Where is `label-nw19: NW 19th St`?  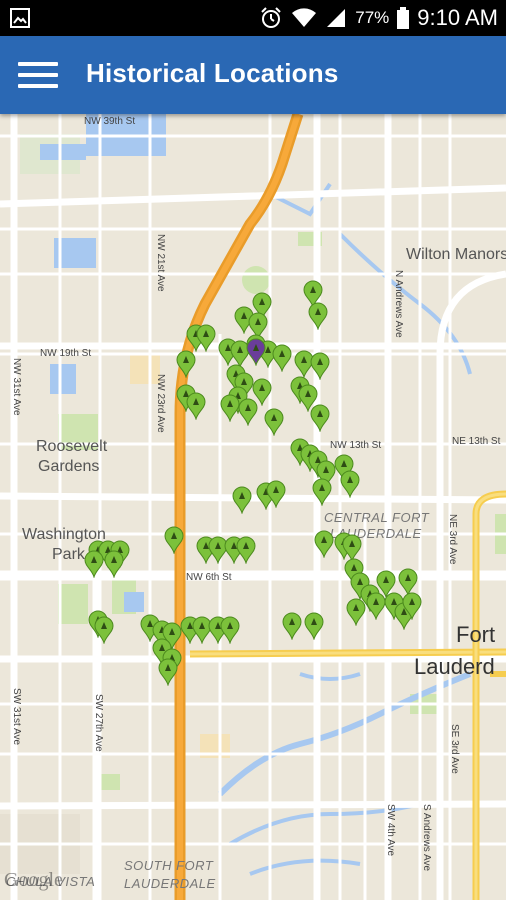 label-nw19: NW 19th St is located at coordinates (66, 353).